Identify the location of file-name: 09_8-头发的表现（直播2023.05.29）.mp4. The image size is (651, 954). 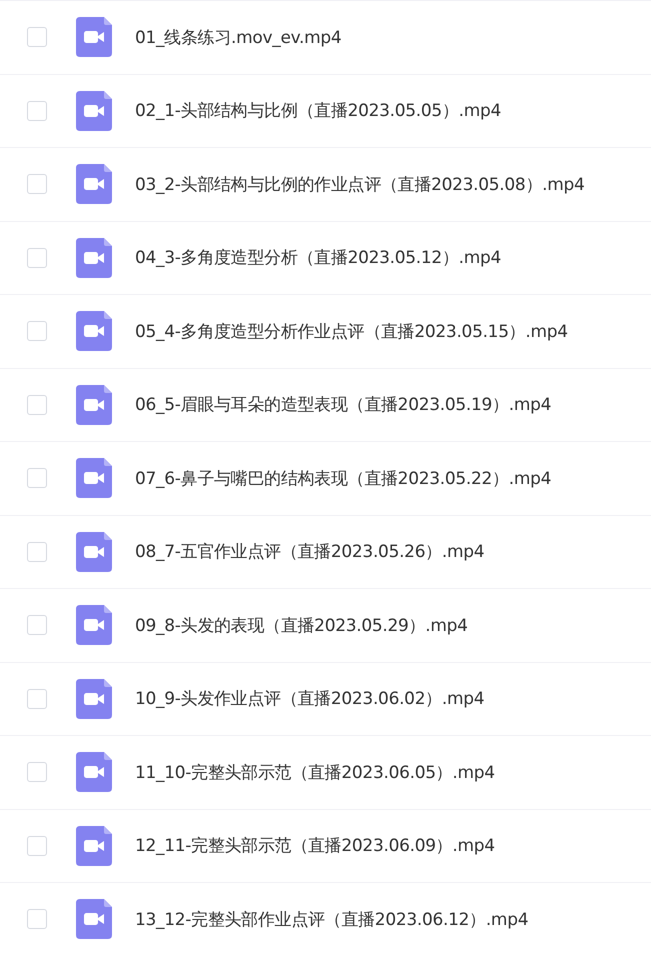
(301, 625).